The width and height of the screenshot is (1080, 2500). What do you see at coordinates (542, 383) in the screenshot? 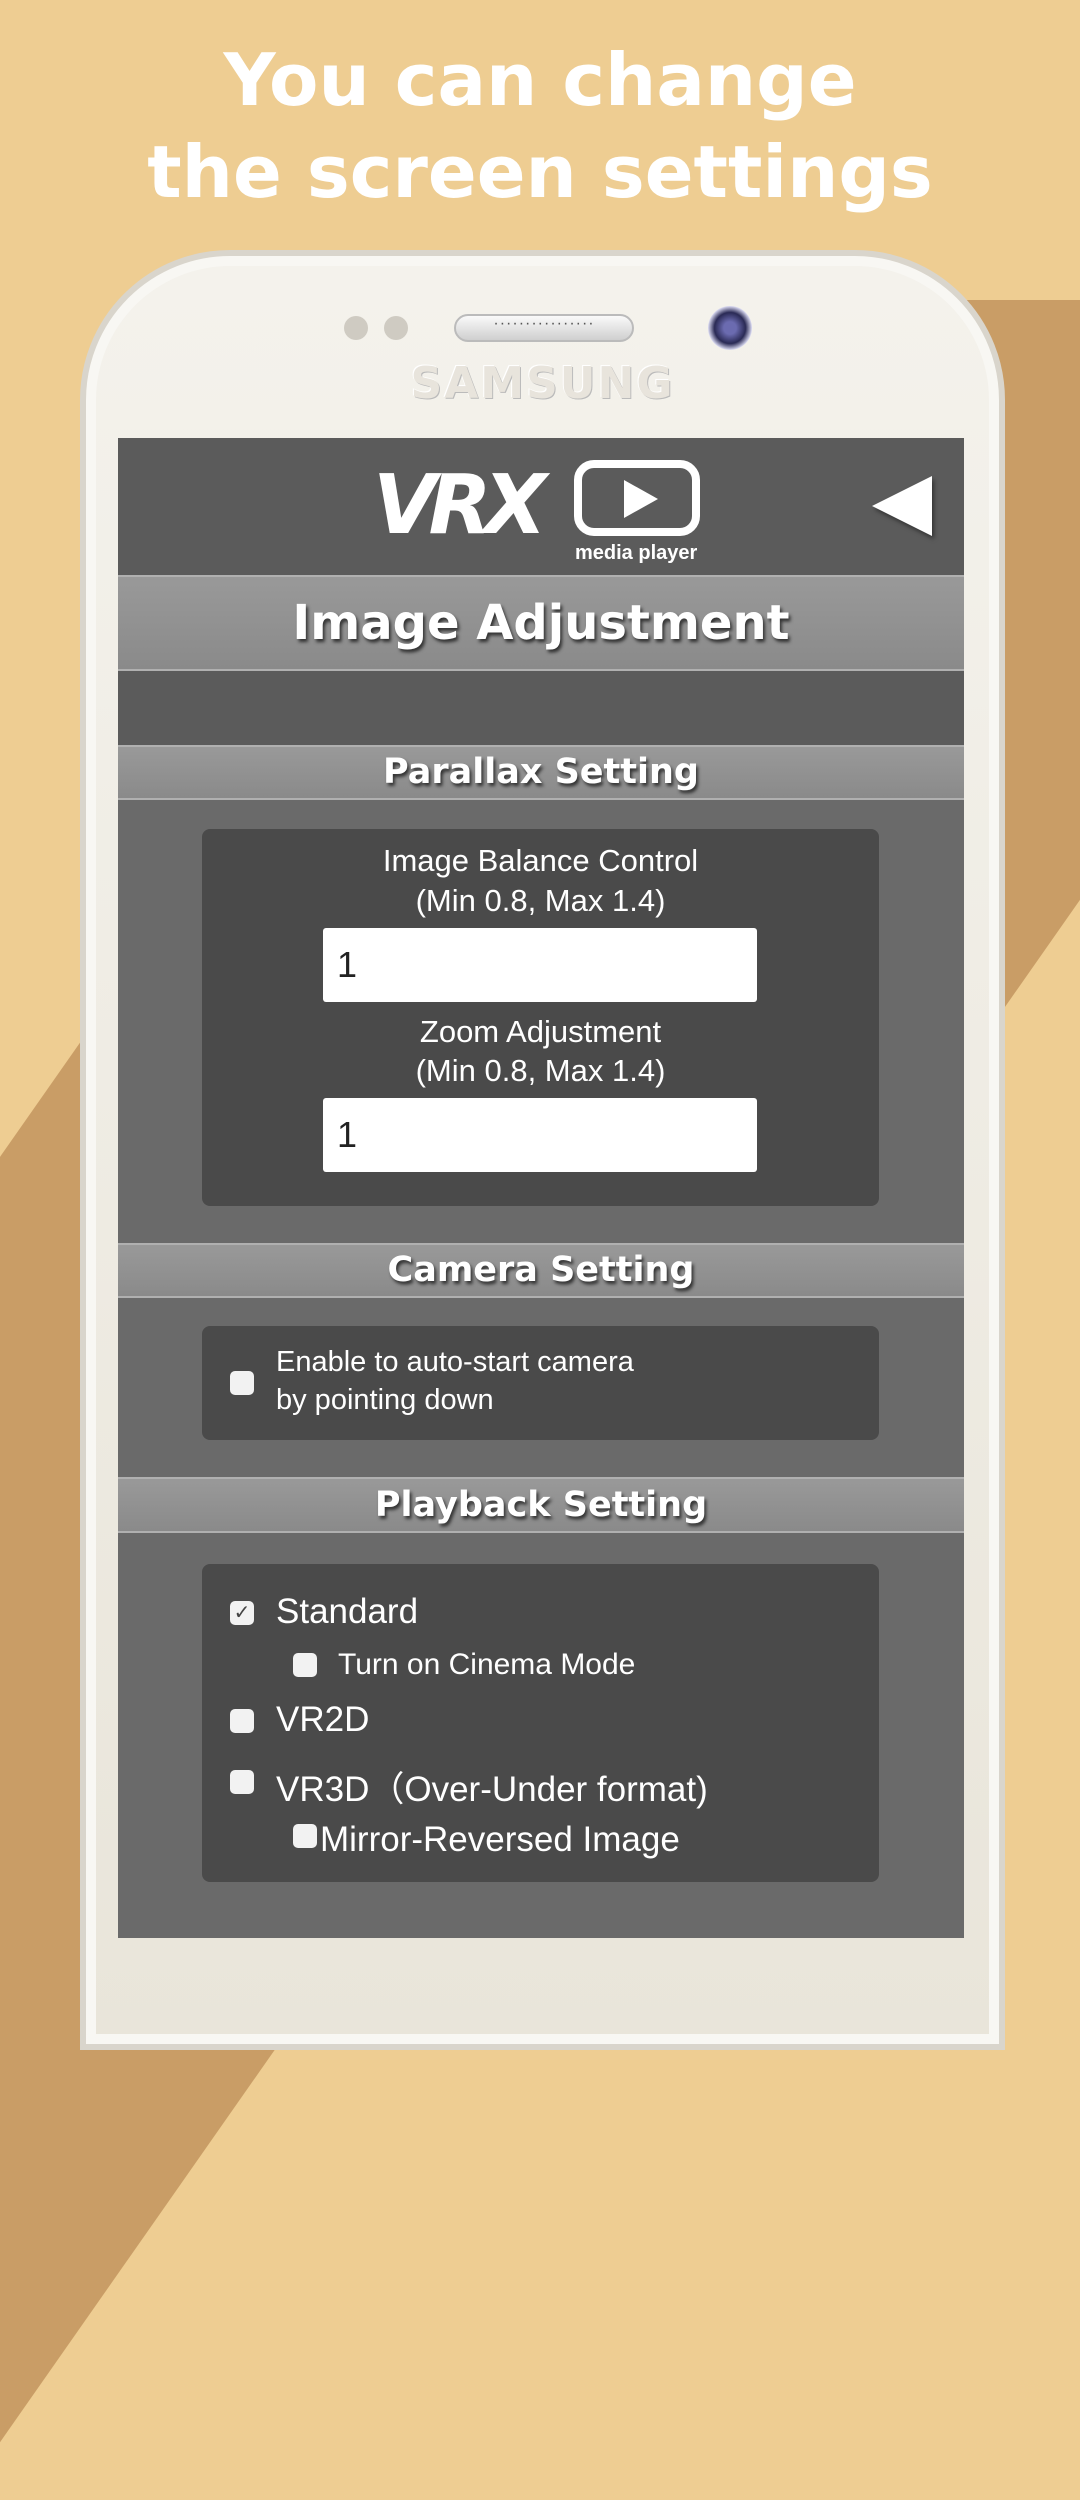
I see `device-brand: SAMSUNG` at bounding box center [542, 383].